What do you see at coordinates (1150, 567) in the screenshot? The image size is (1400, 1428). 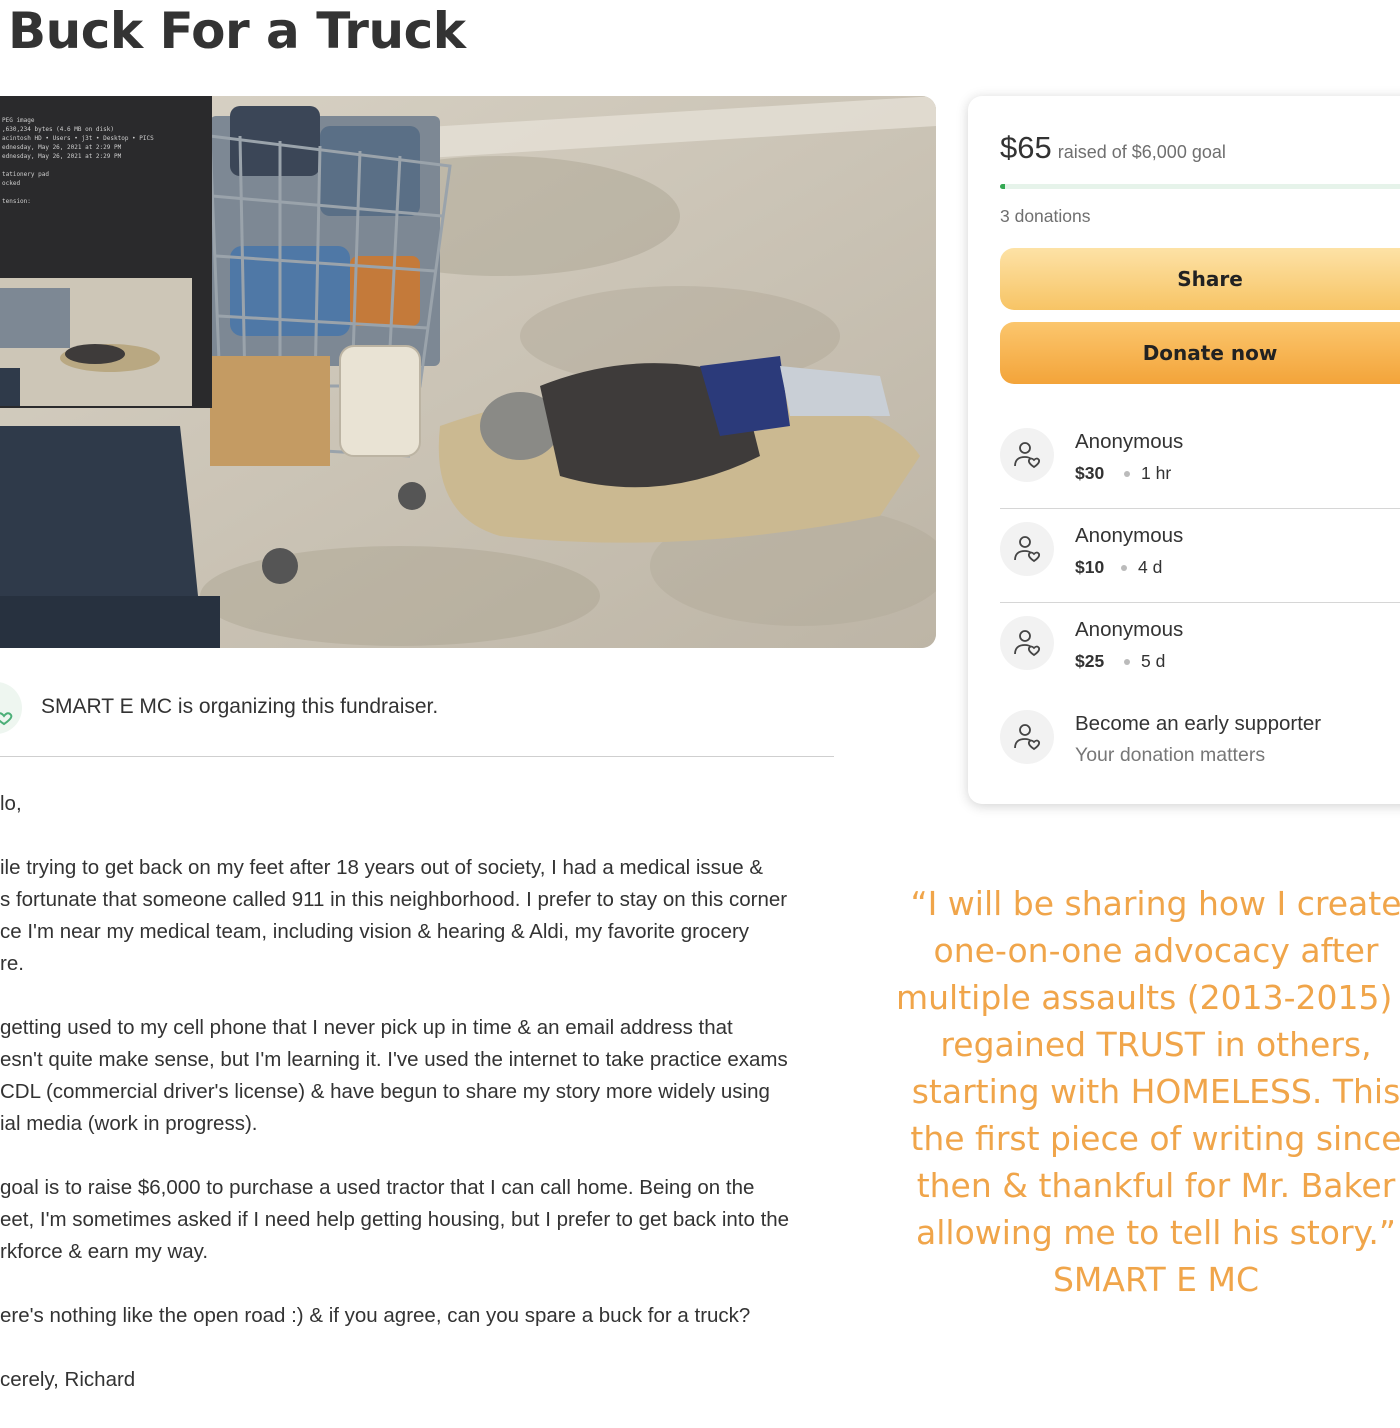 I see `donation-time: 4 d` at bounding box center [1150, 567].